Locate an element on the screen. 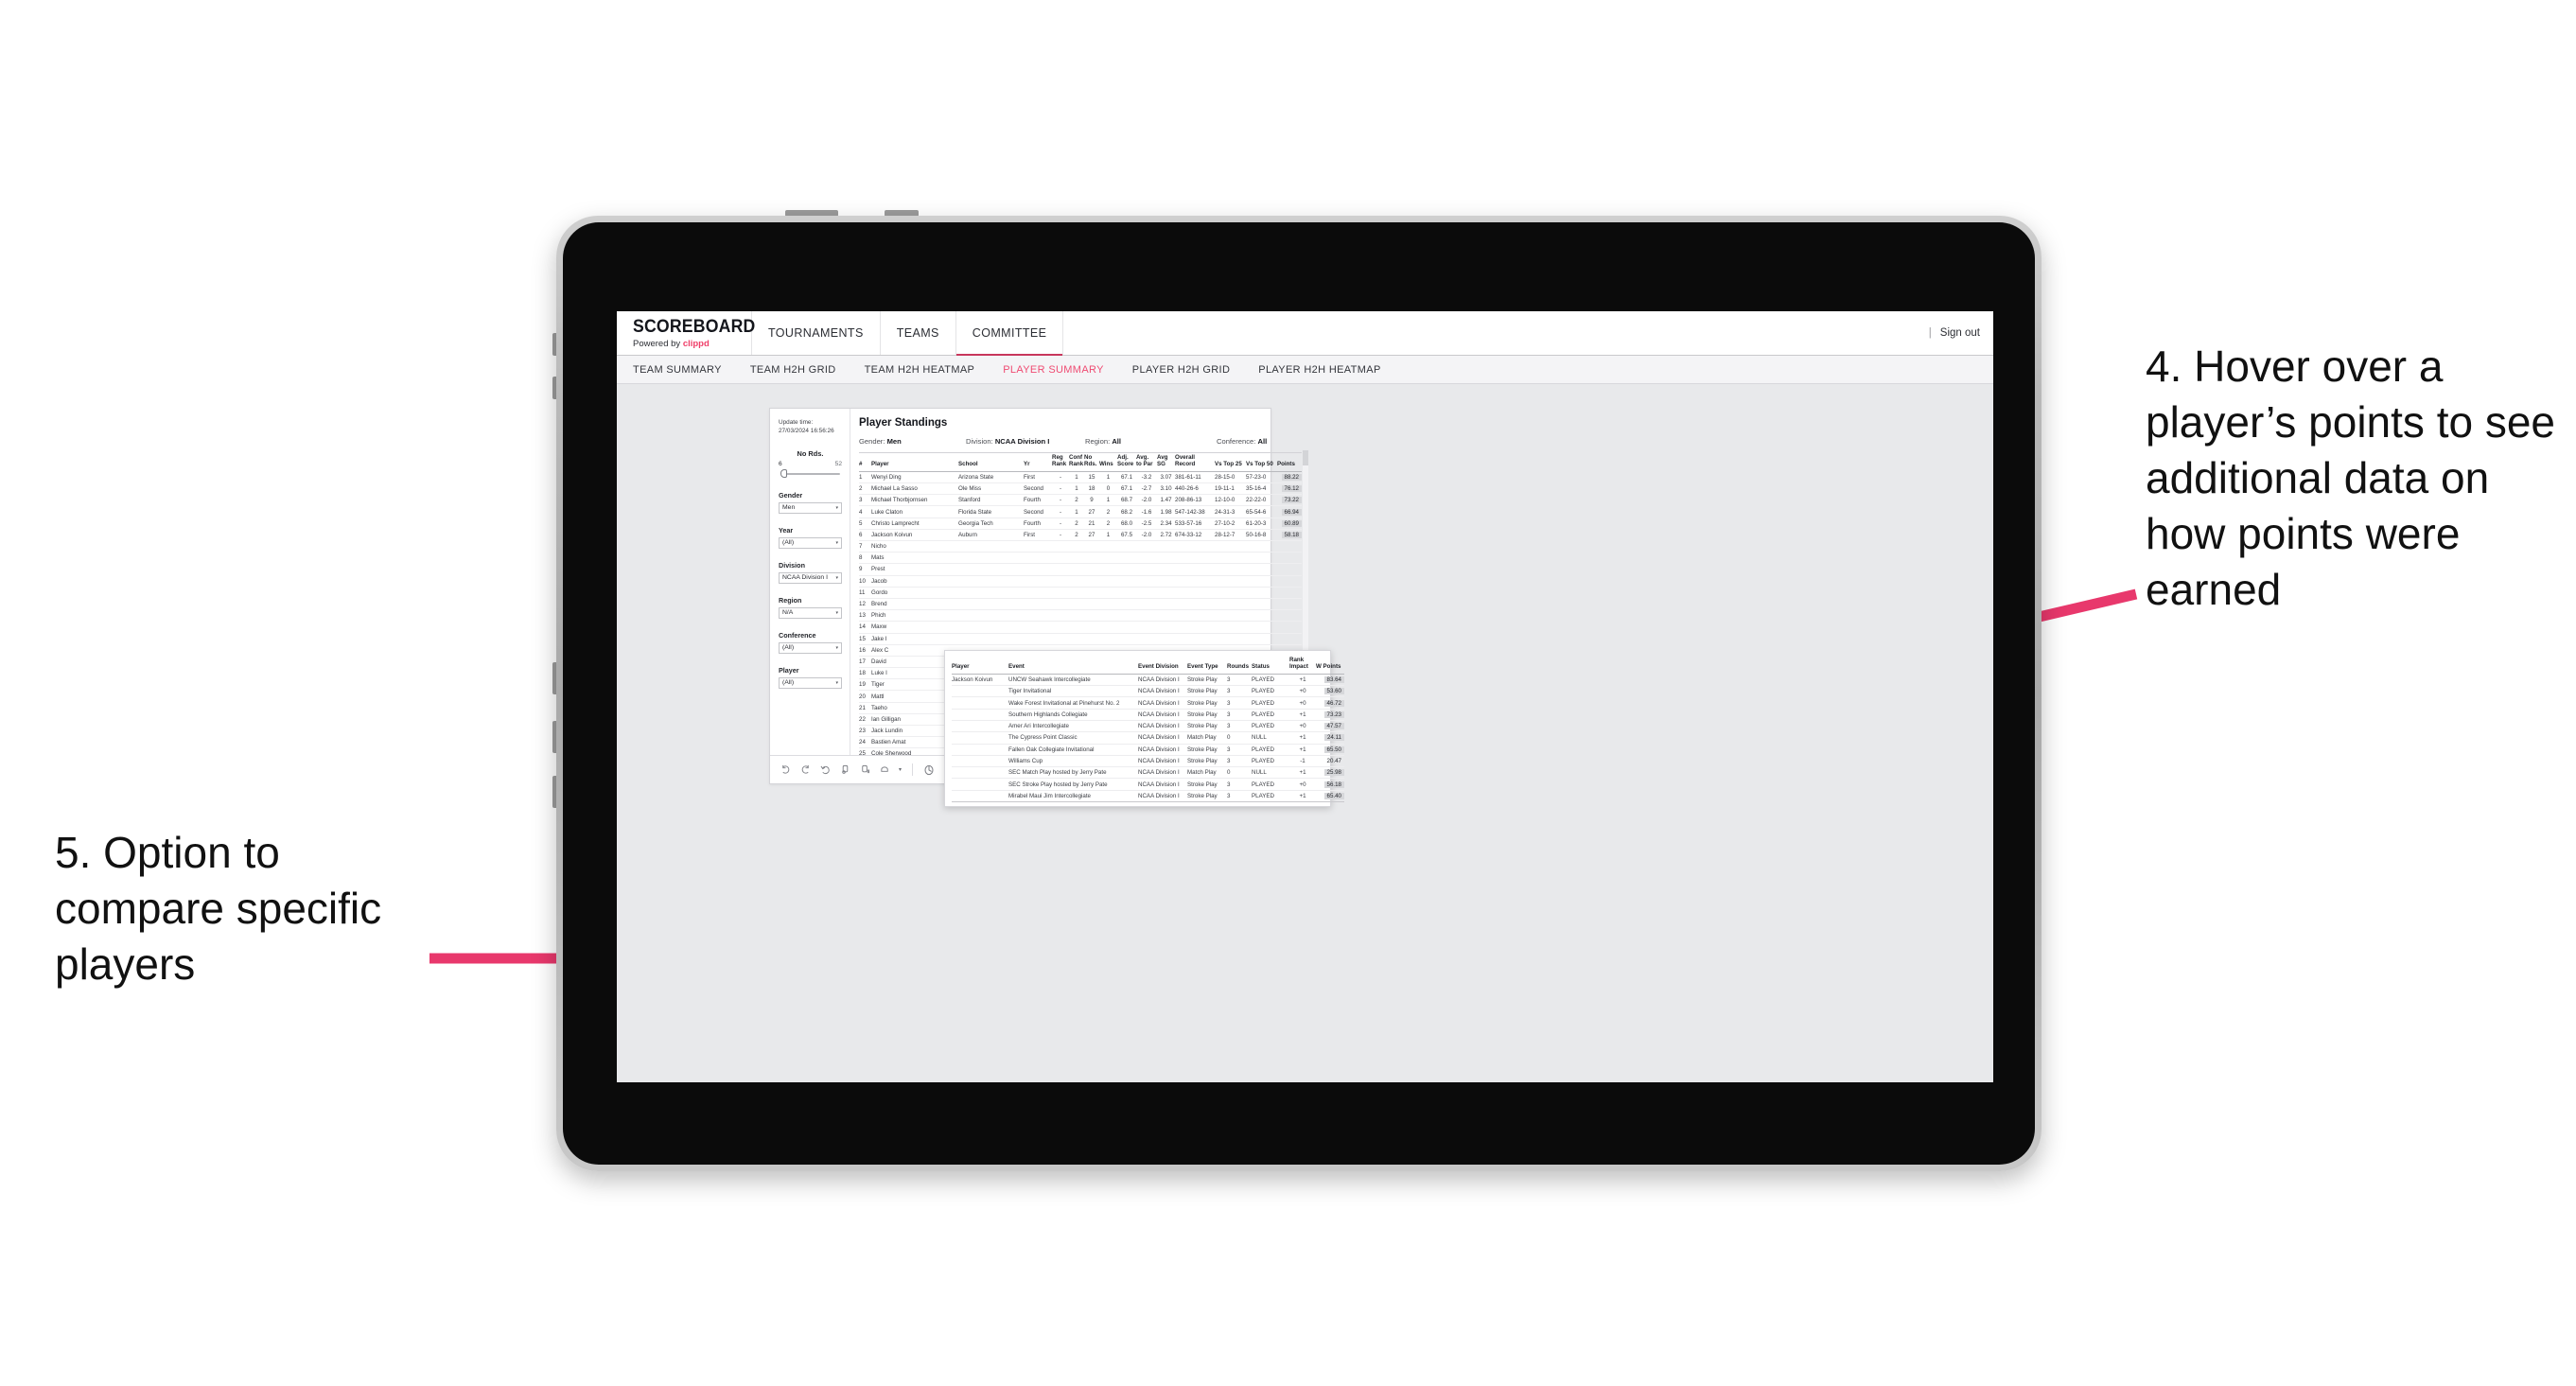 This screenshot has height=1386, width=2576. cell-points: 60.89 is located at coordinates (1289, 524).